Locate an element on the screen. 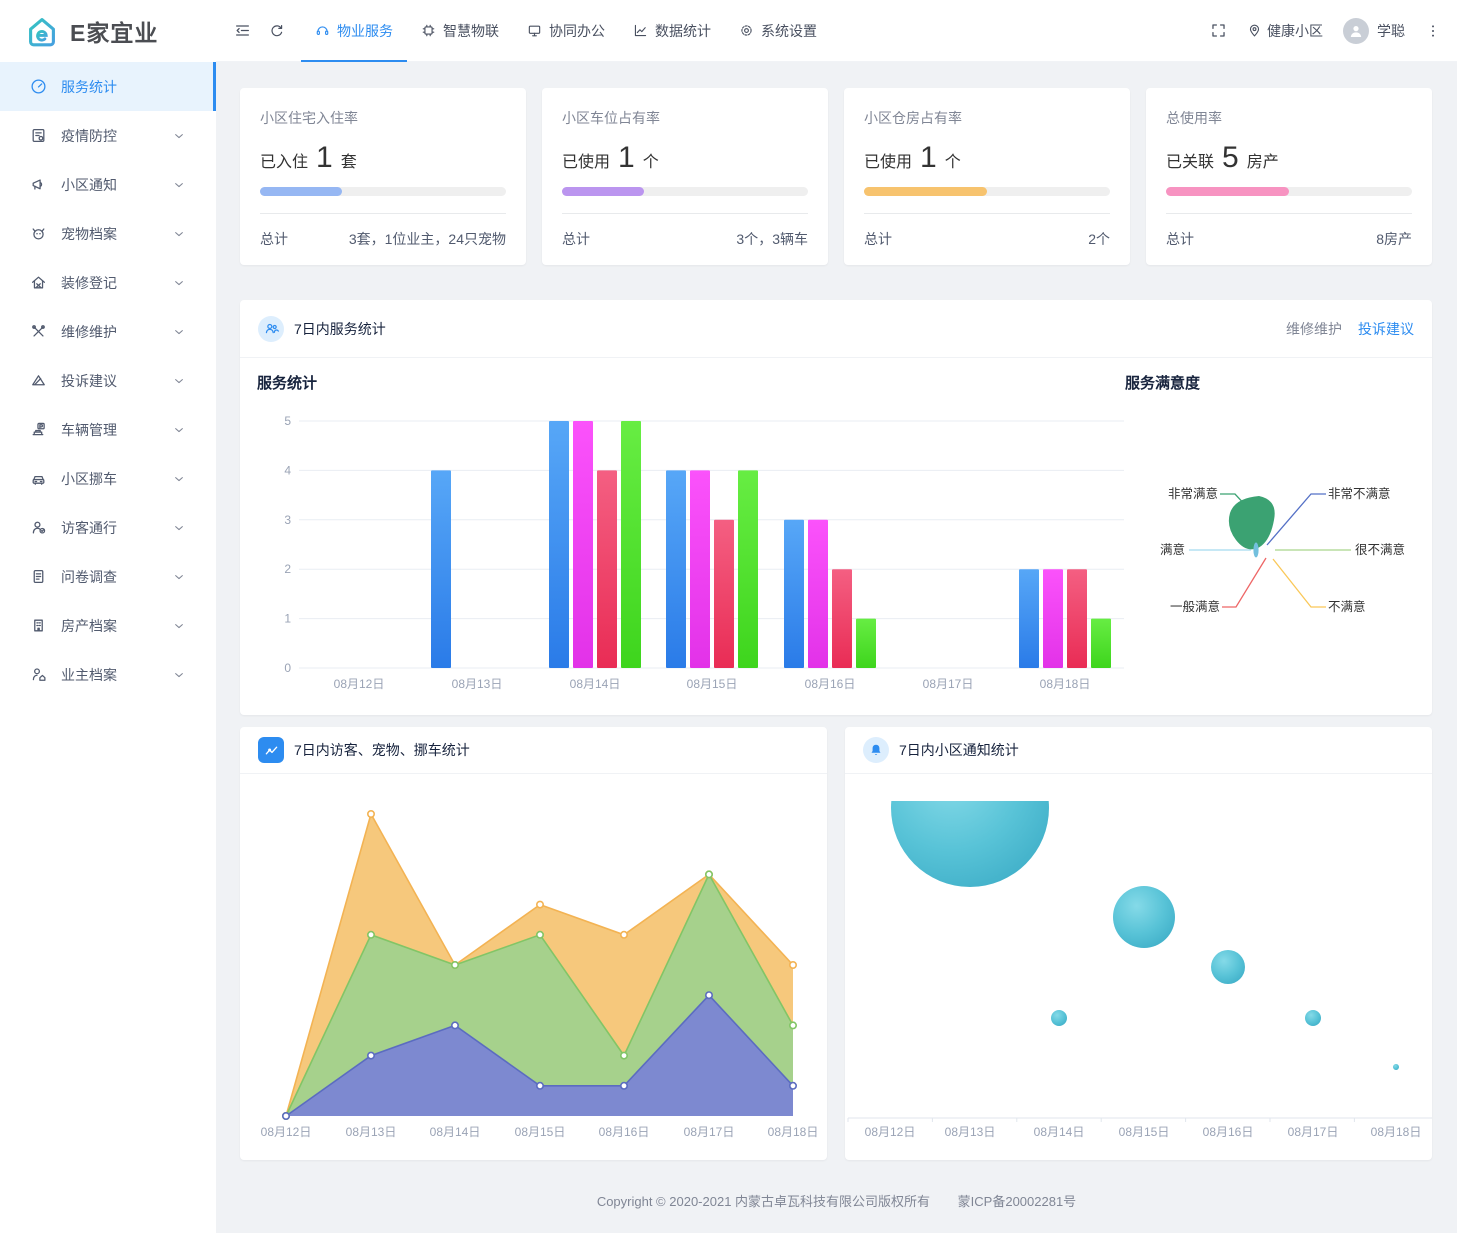 The width and height of the screenshot is (1457, 1233). tab-label: 智慧物联 is located at coordinates (471, 30).